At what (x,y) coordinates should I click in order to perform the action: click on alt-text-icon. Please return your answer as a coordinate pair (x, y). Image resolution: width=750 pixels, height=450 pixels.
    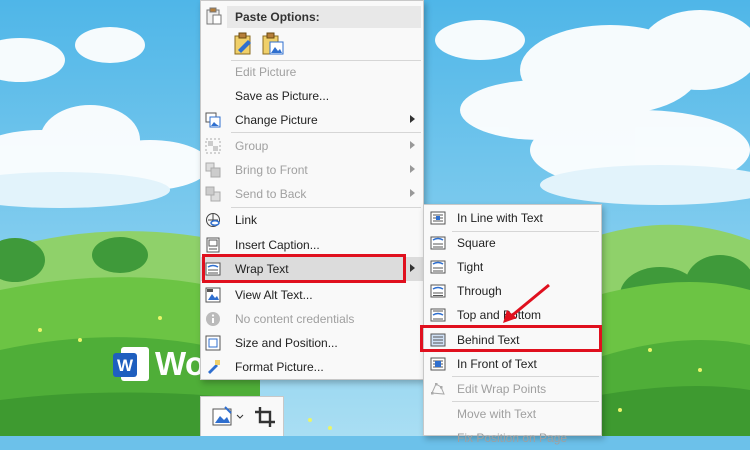
    Looking at the image, I should click on (213, 295).